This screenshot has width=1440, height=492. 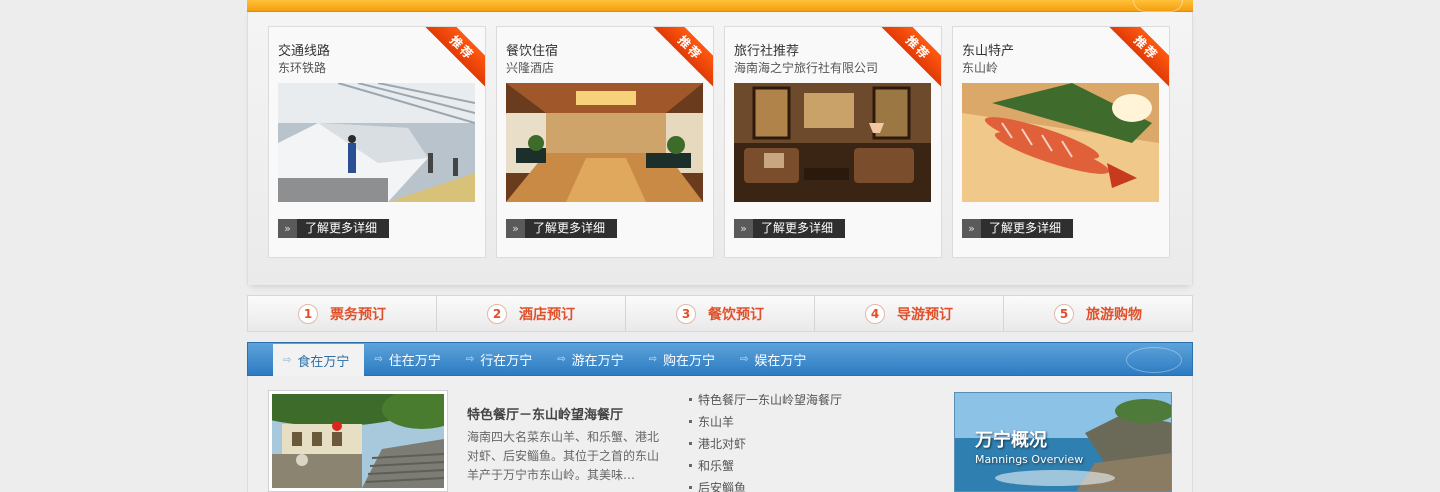 I want to click on tab-travel: ⇨ 行在万宁, so click(x=501, y=359).